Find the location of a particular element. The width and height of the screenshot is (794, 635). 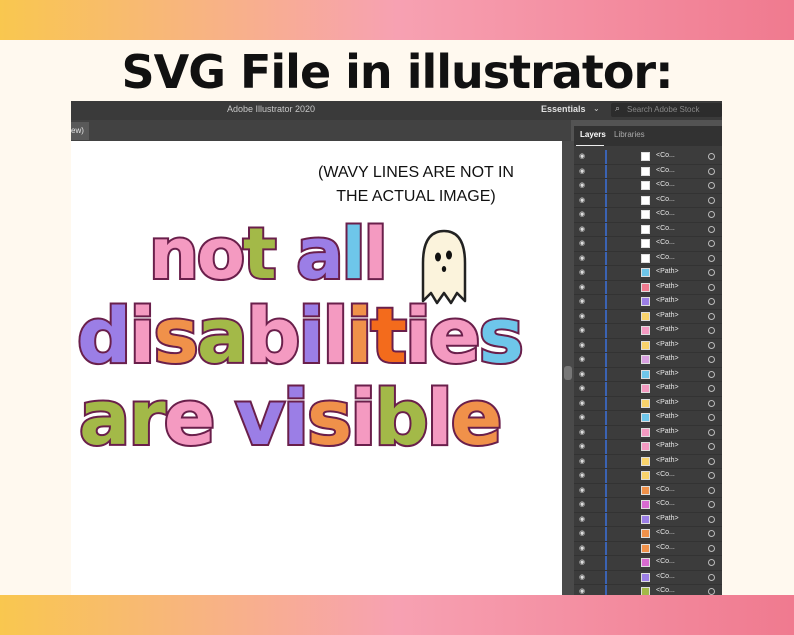

document-tab: ew) is located at coordinates (80, 131).